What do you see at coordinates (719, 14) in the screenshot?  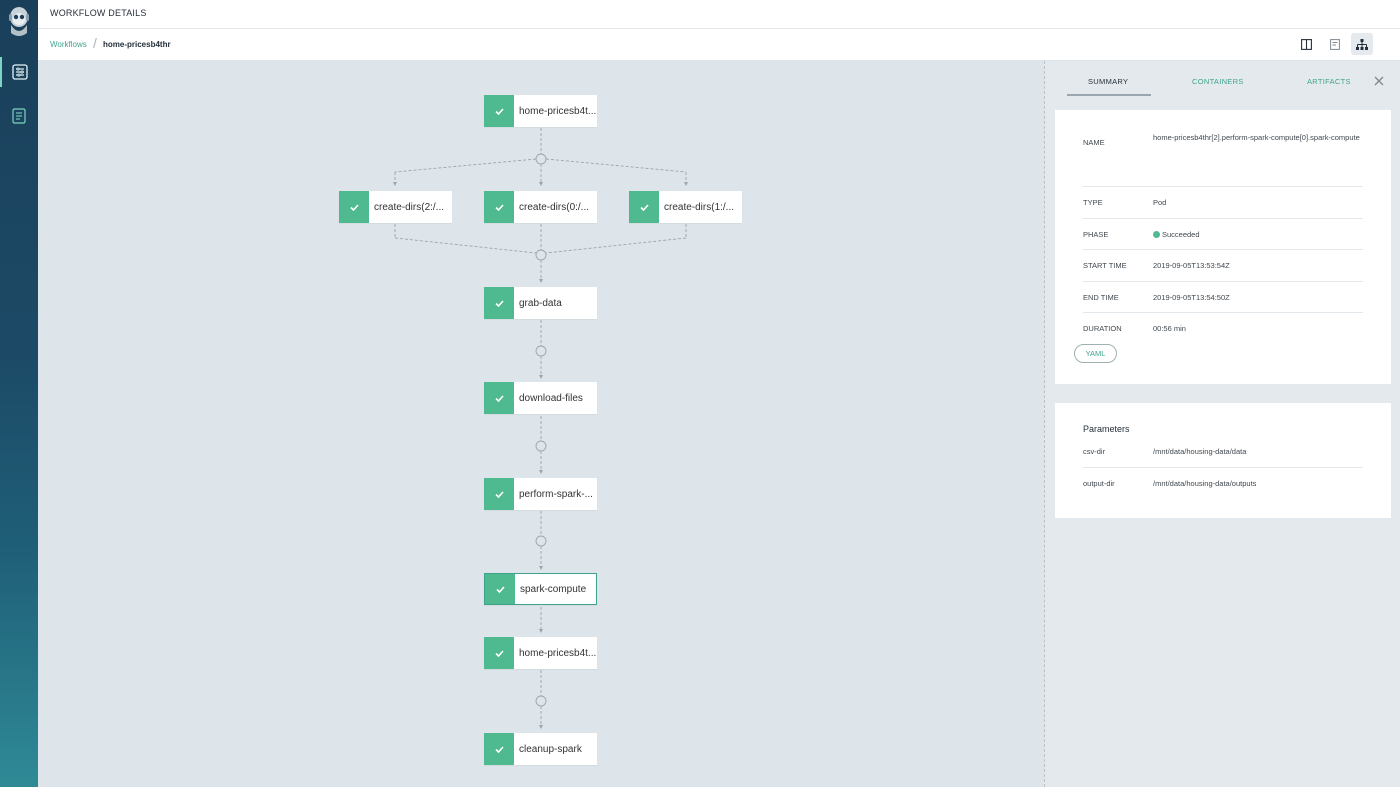 I see `top-bar: WORKFLOW DETAILS` at bounding box center [719, 14].